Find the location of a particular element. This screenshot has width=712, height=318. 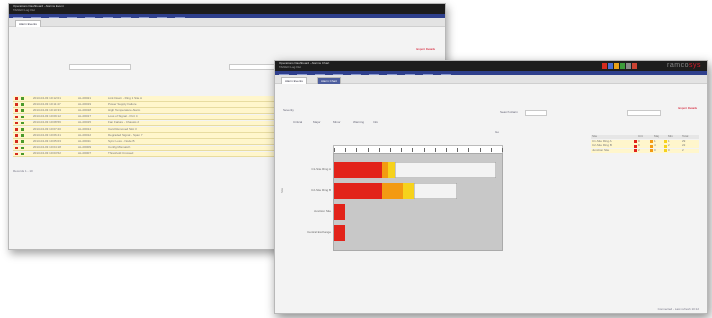

row-time: 2013-04-03 10:12:01 is located at coordinates (47, 97).